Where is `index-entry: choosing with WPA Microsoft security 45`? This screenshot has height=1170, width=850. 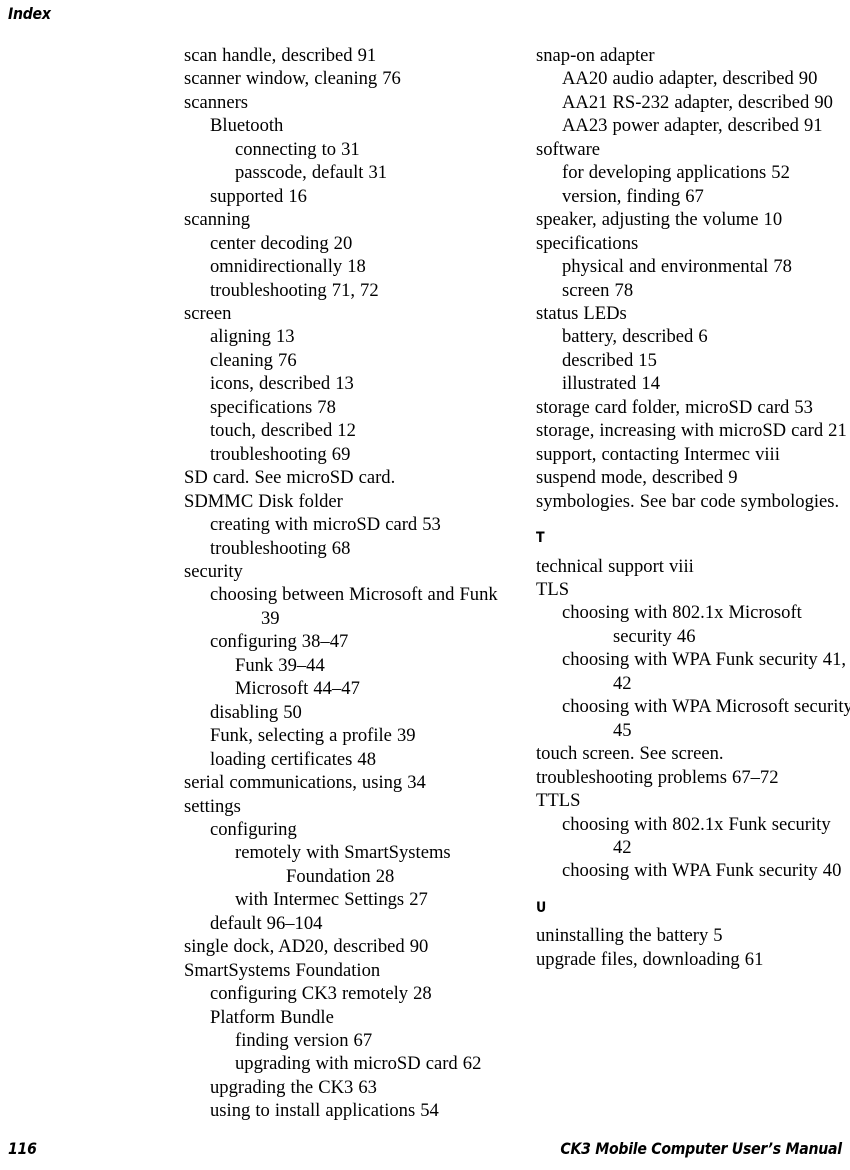 index-entry: choosing with WPA Microsoft security 45 is located at coordinates (706, 718).